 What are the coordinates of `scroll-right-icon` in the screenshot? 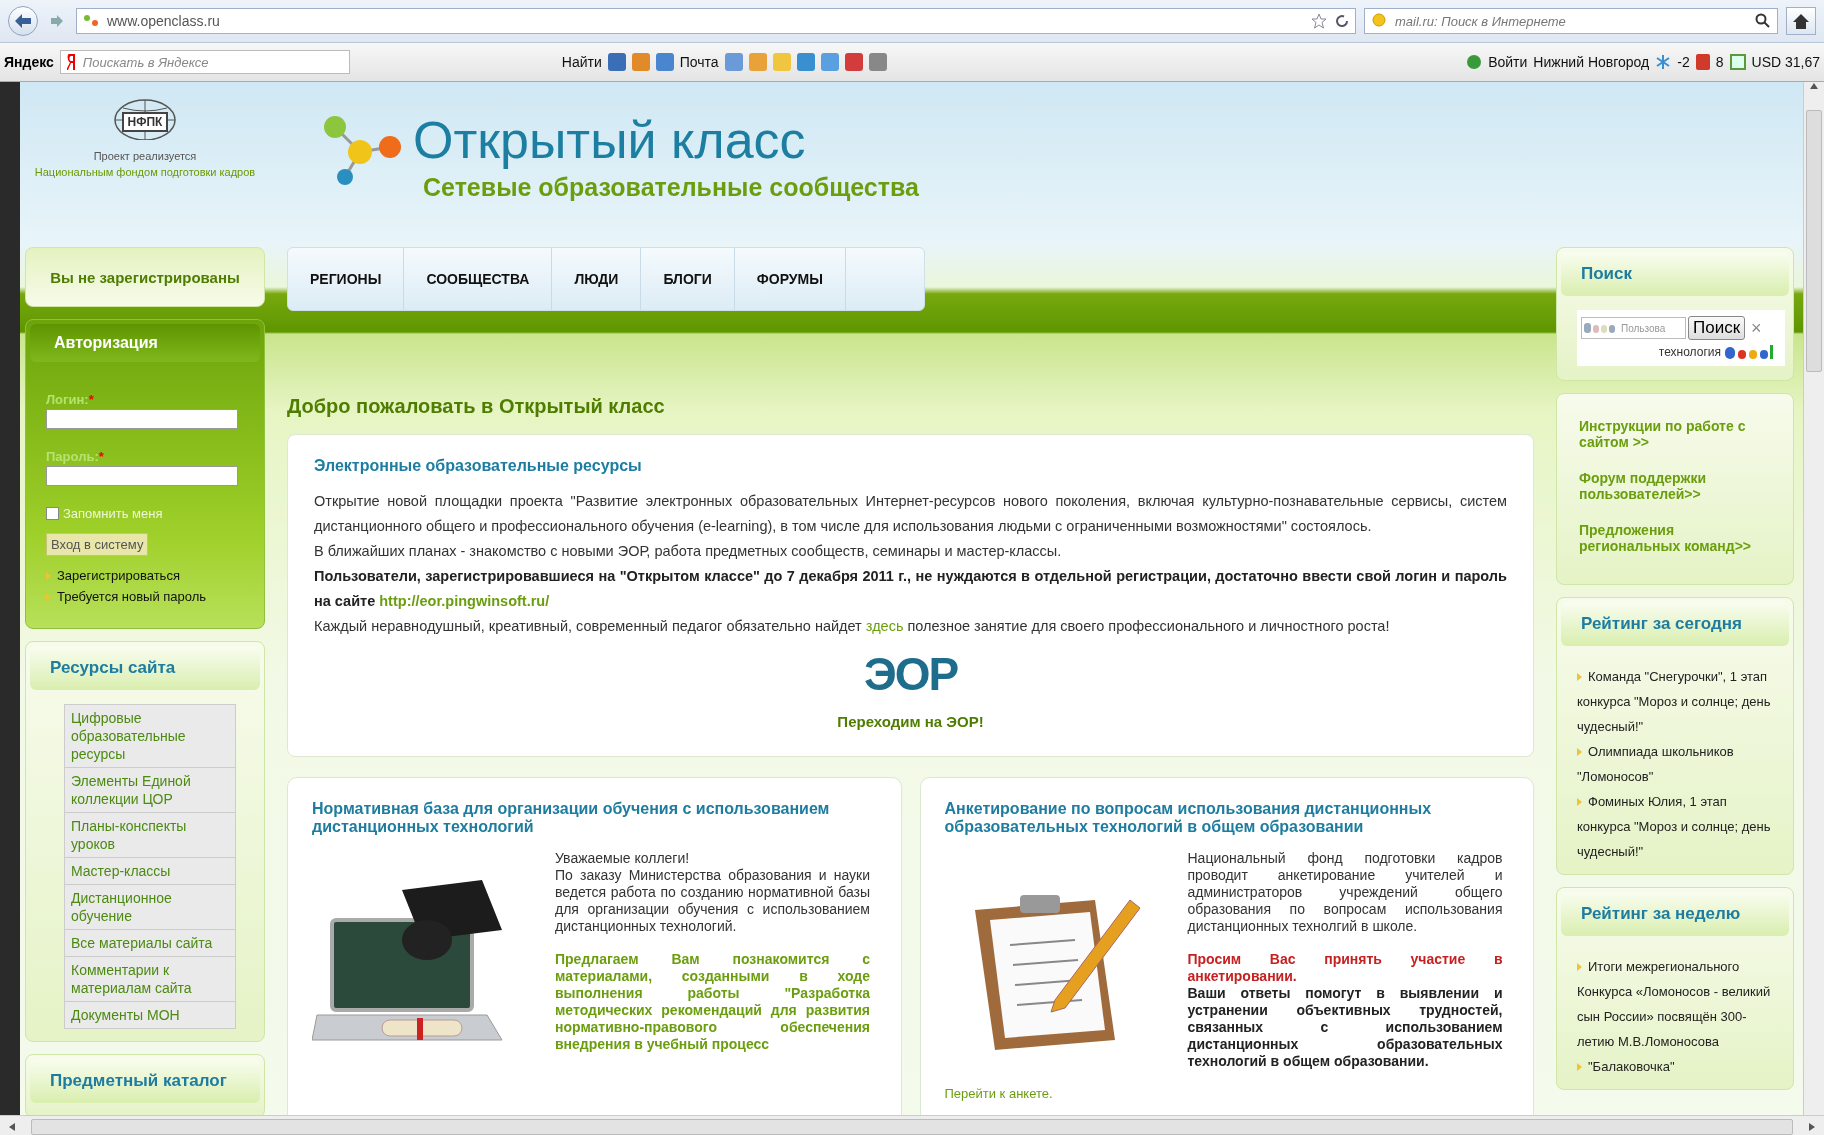 It's located at (1812, 1127).